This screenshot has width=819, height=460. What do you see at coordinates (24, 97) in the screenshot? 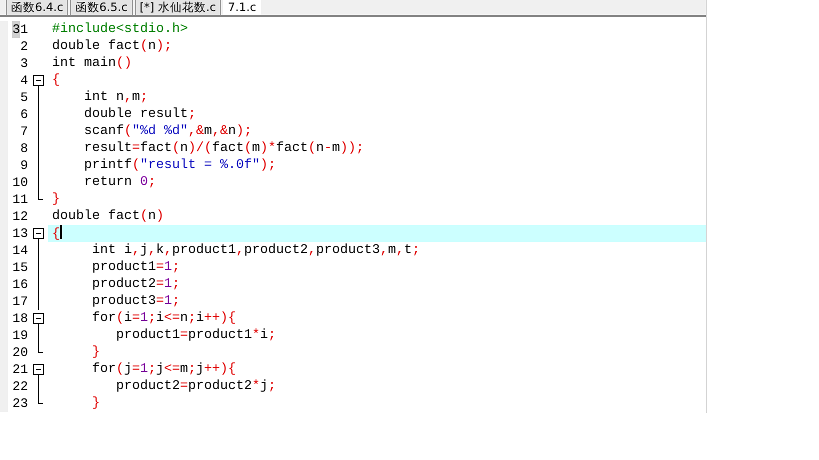
I see `line-number: 5` at bounding box center [24, 97].